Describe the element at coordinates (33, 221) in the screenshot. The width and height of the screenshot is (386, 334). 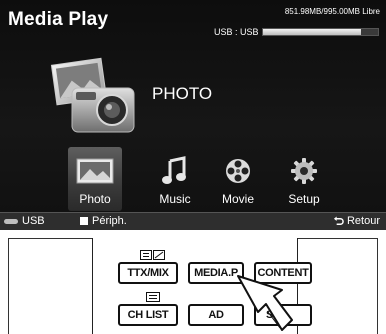
I see `usb-hint-label: USB` at that location.